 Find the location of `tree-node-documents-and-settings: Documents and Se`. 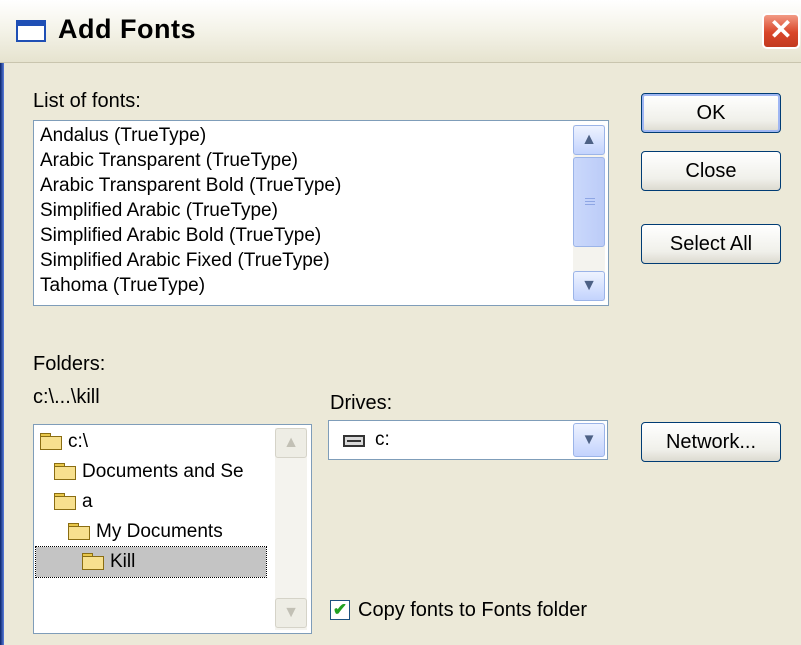

tree-node-documents-and-settings: Documents and Se is located at coordinates (149, 472).